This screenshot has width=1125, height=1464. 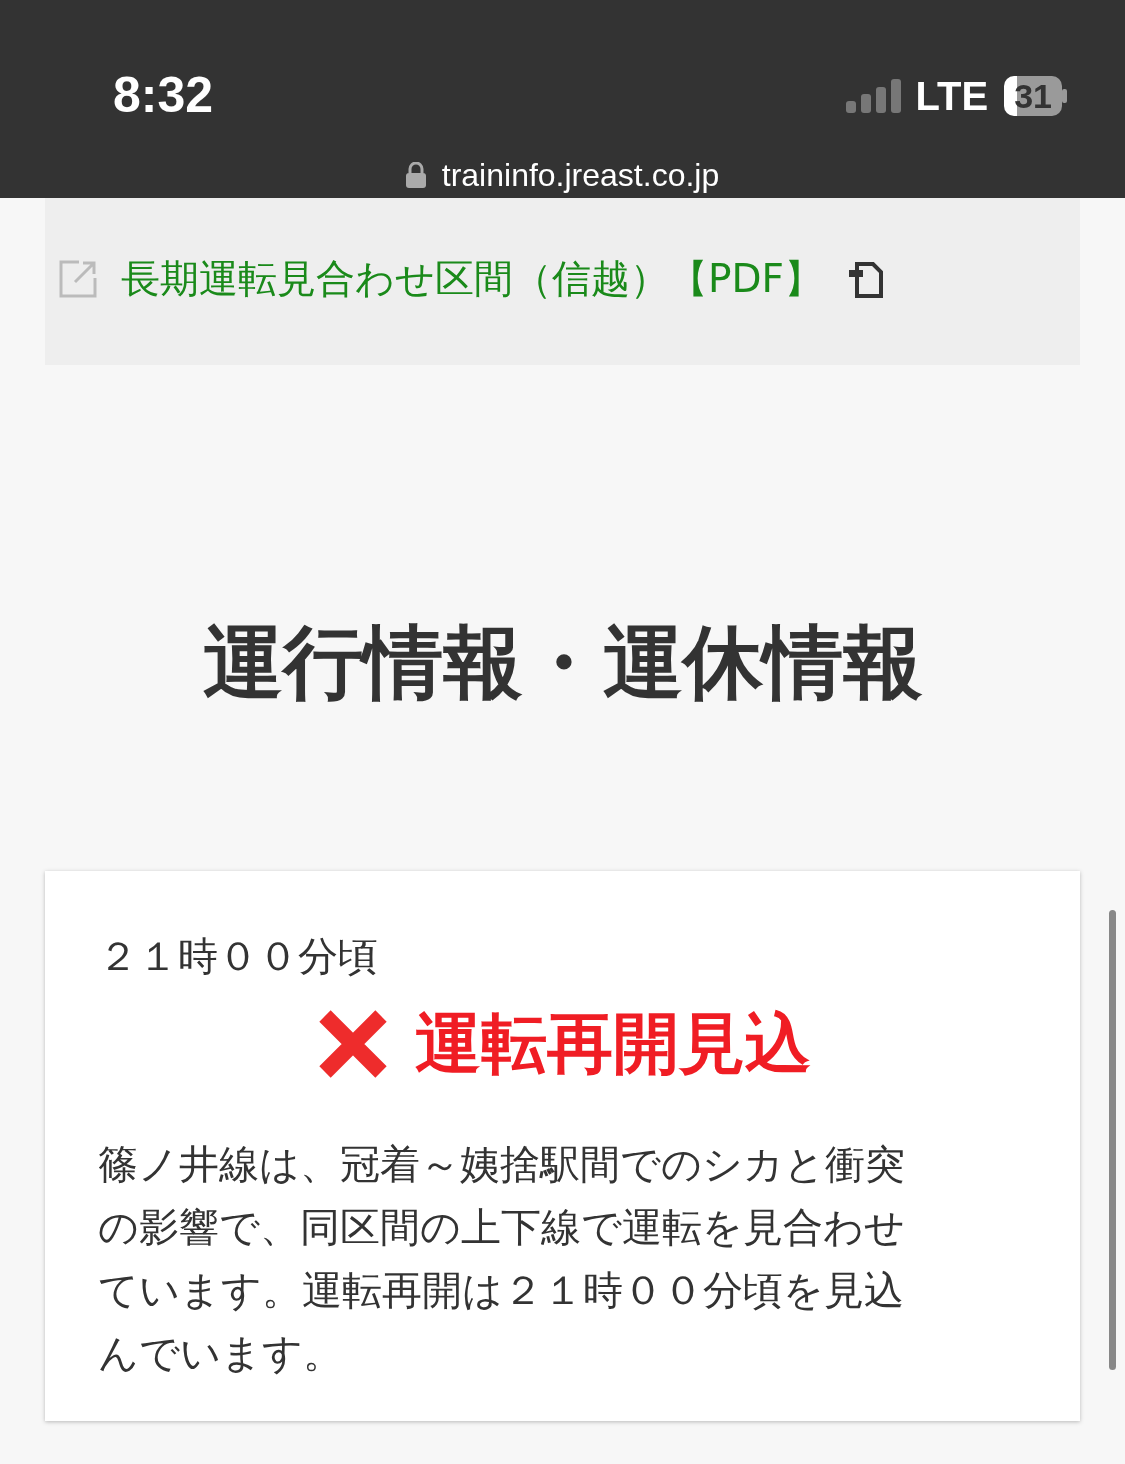 I want to click on notice-time: ２１時００分頃, so click(x=238, y=956).